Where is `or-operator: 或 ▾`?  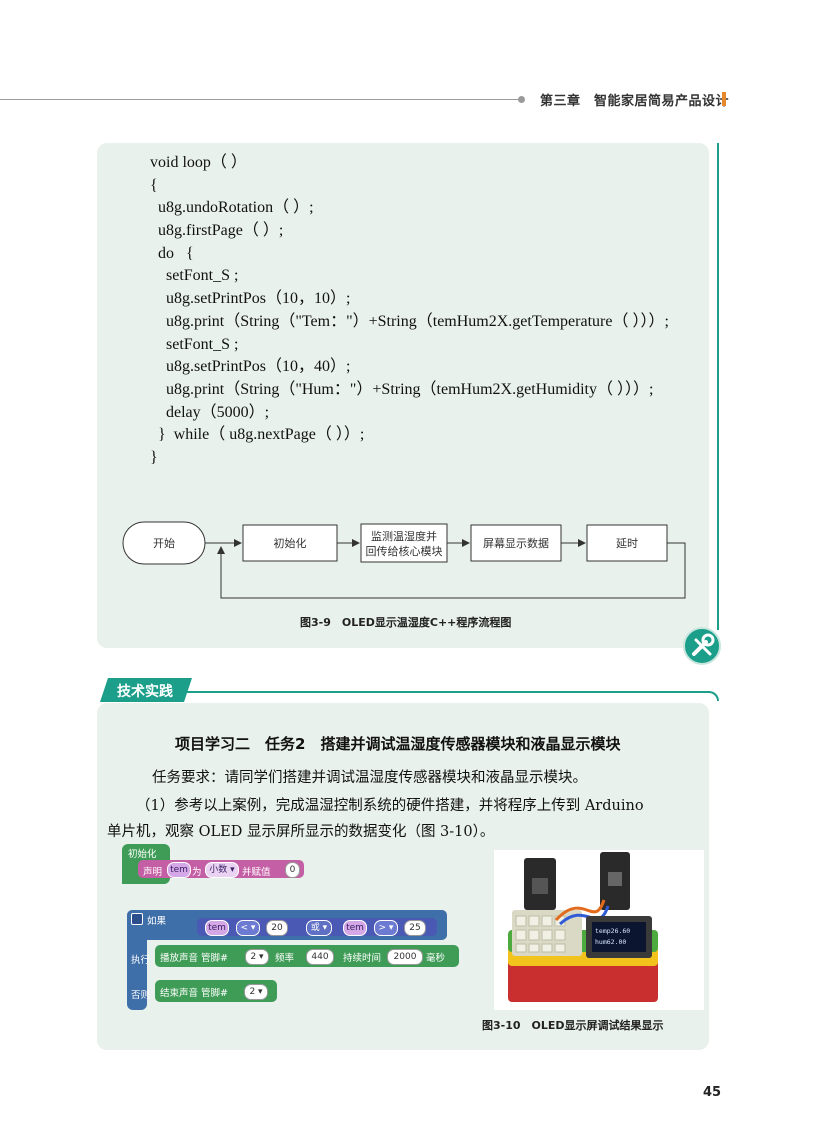
or-operator: 或 ▾ is located at coordinates (319, 928).